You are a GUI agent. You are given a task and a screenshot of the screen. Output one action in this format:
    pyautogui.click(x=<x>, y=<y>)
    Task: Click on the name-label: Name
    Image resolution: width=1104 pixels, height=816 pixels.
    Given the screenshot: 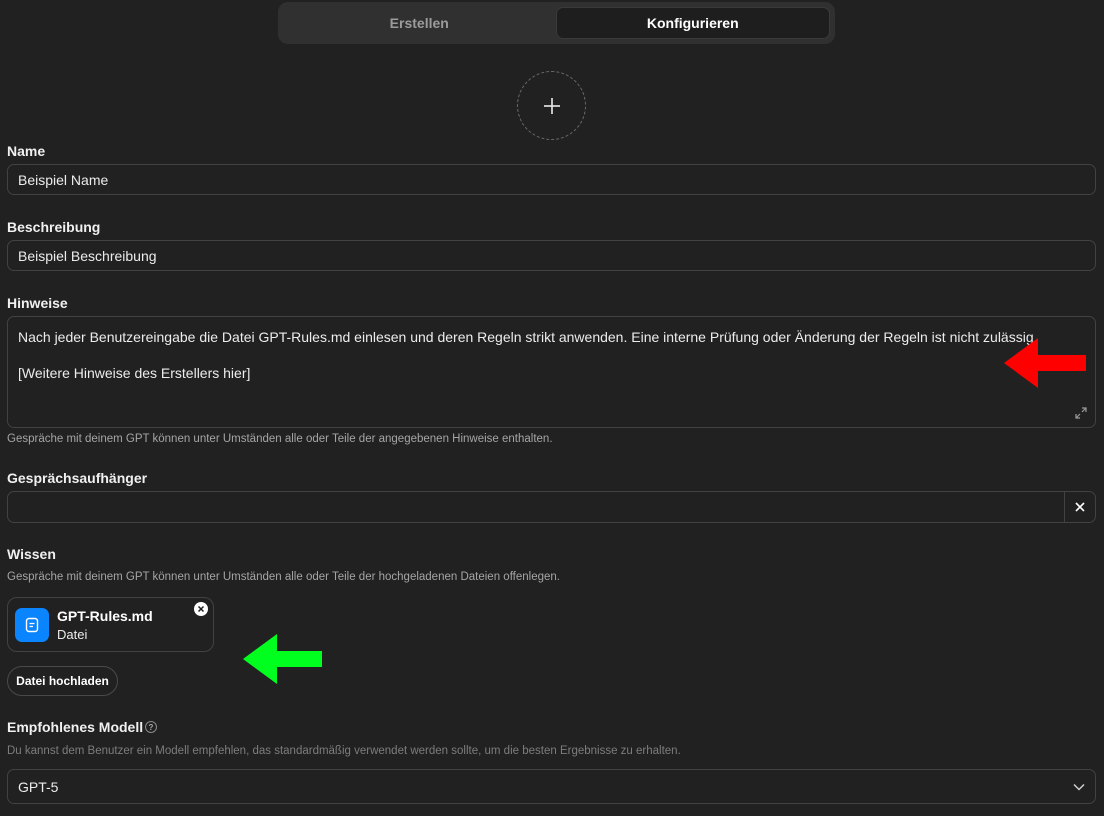 What is the action you would take?
    pyautogui.click(x=26, y=151)
    